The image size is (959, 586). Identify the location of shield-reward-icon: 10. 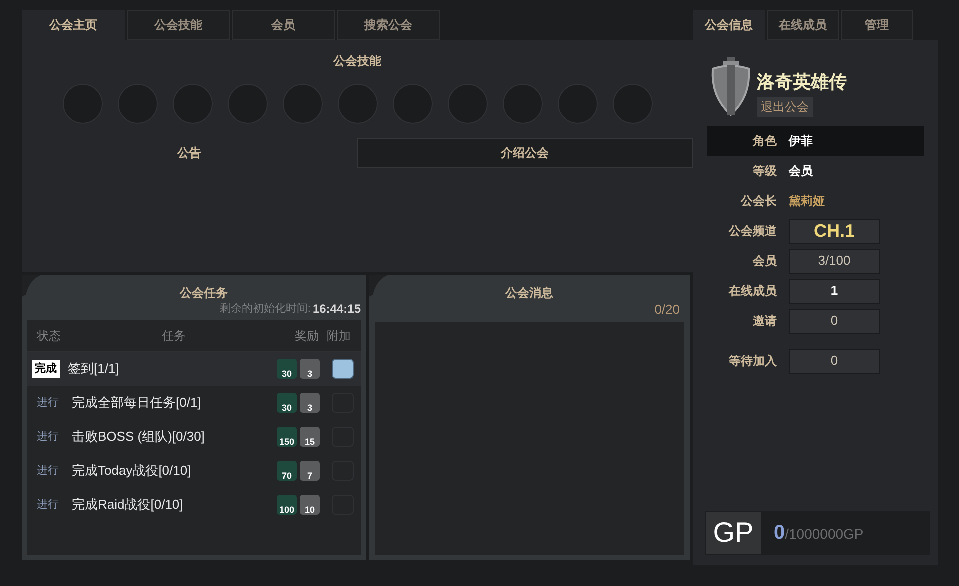
(310, 505).